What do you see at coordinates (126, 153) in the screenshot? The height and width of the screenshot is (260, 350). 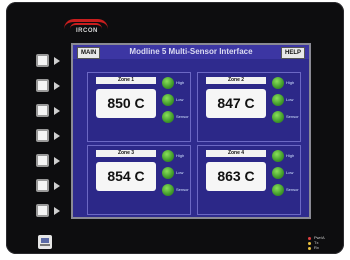 I see `zone-label: Zone 3` at bounding box center [126, 153].